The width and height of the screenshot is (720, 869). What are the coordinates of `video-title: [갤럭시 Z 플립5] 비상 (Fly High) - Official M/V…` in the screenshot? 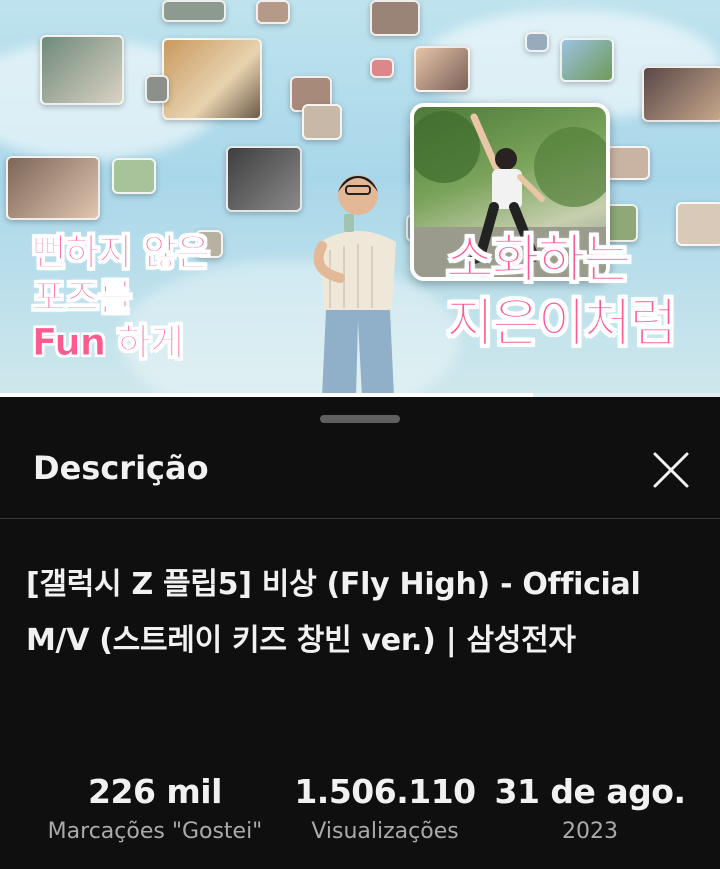 It's located at (333, 612).